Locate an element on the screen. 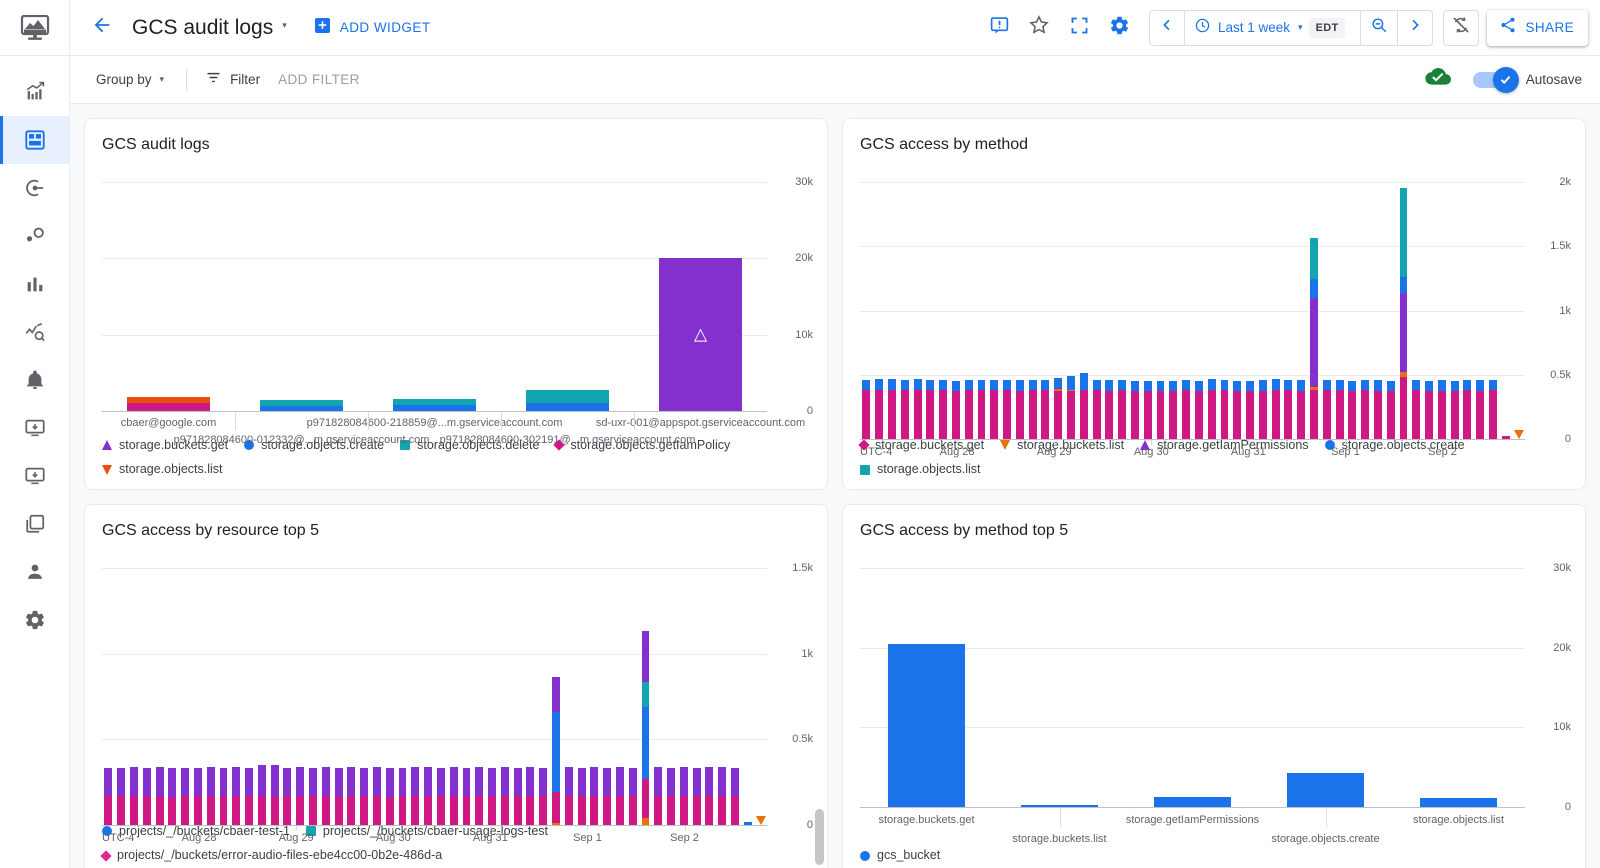 The width and height of the screenshot is (1600, 868). time-range-picker: Last 1 week ▾ EDT is located at coordinates (1272, 28).